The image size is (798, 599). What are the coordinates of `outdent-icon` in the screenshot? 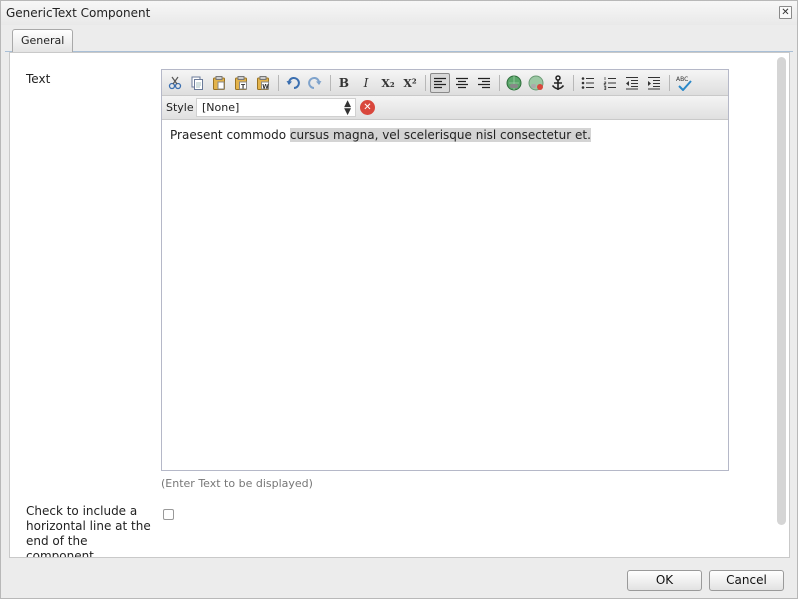 It's located at (632, 83).